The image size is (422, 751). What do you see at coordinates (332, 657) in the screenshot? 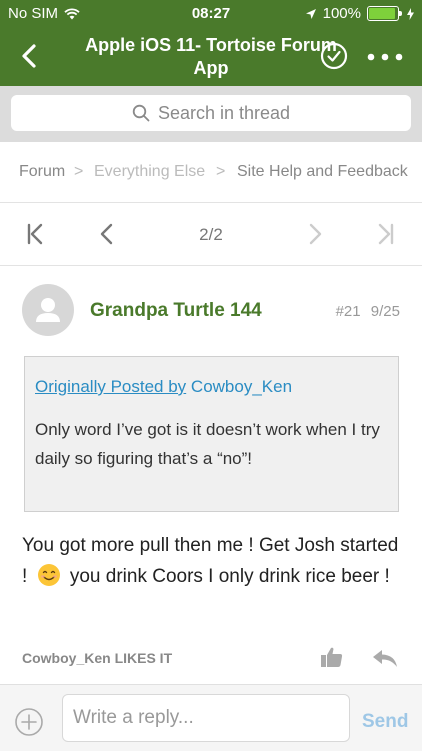
I see `thumbs-up-icon` at bounding box center [332, 657].